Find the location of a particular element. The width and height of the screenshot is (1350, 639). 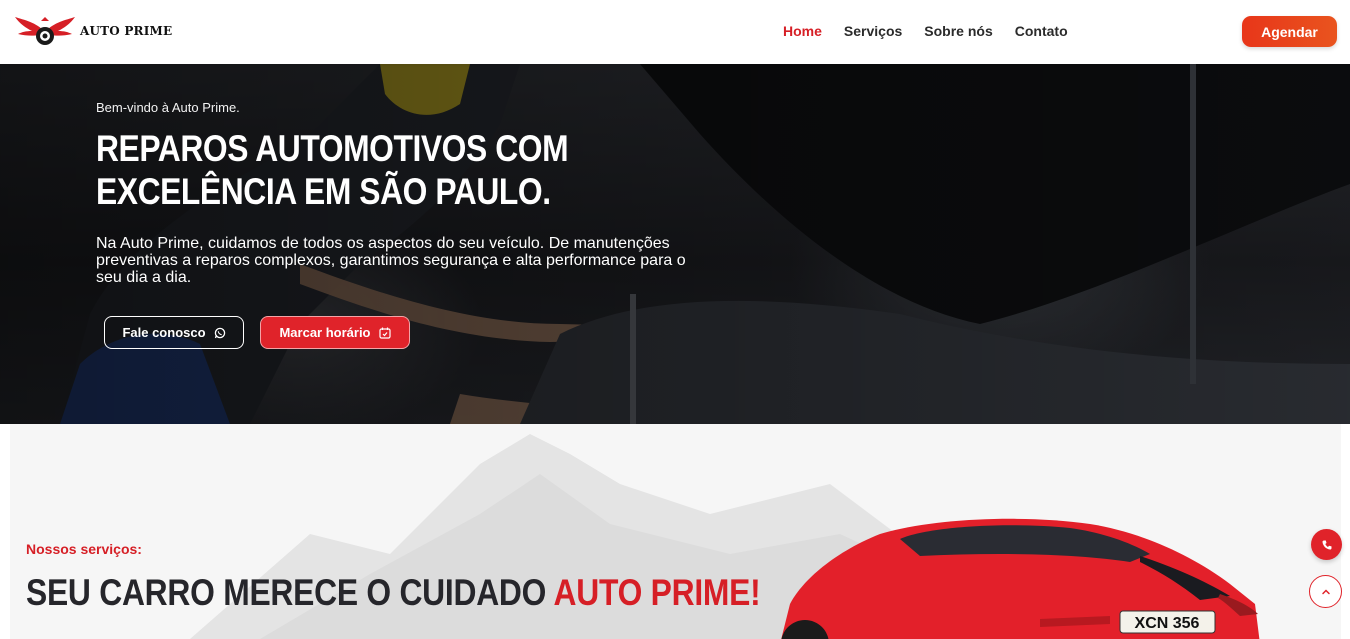

phone-icon is located at coordinates (1326, 545).